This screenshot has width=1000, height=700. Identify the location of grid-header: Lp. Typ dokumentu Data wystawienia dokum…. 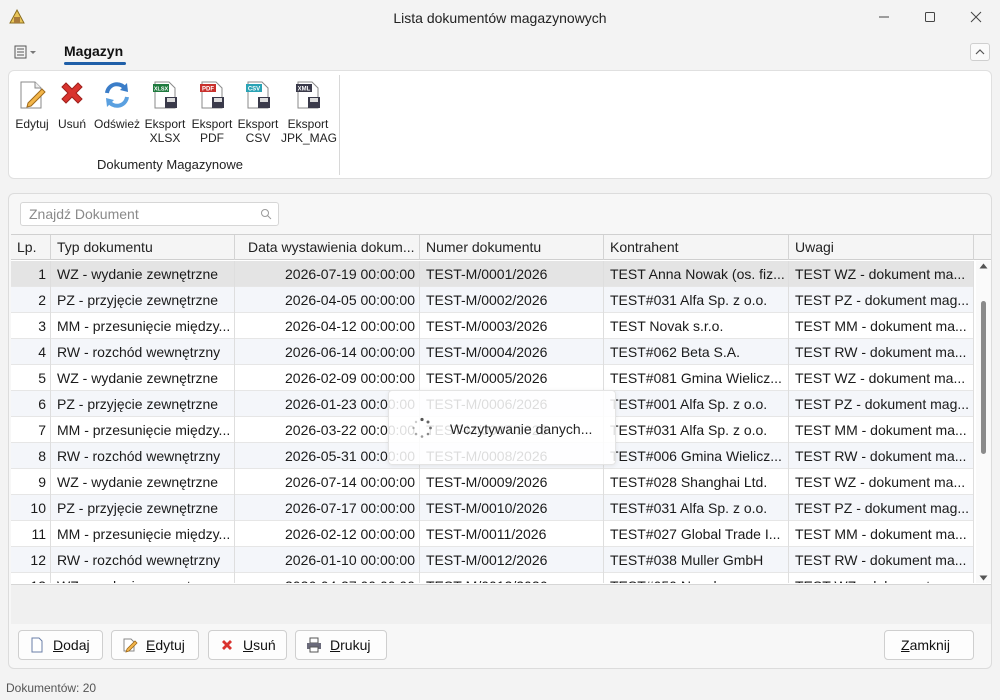
(501, 247).